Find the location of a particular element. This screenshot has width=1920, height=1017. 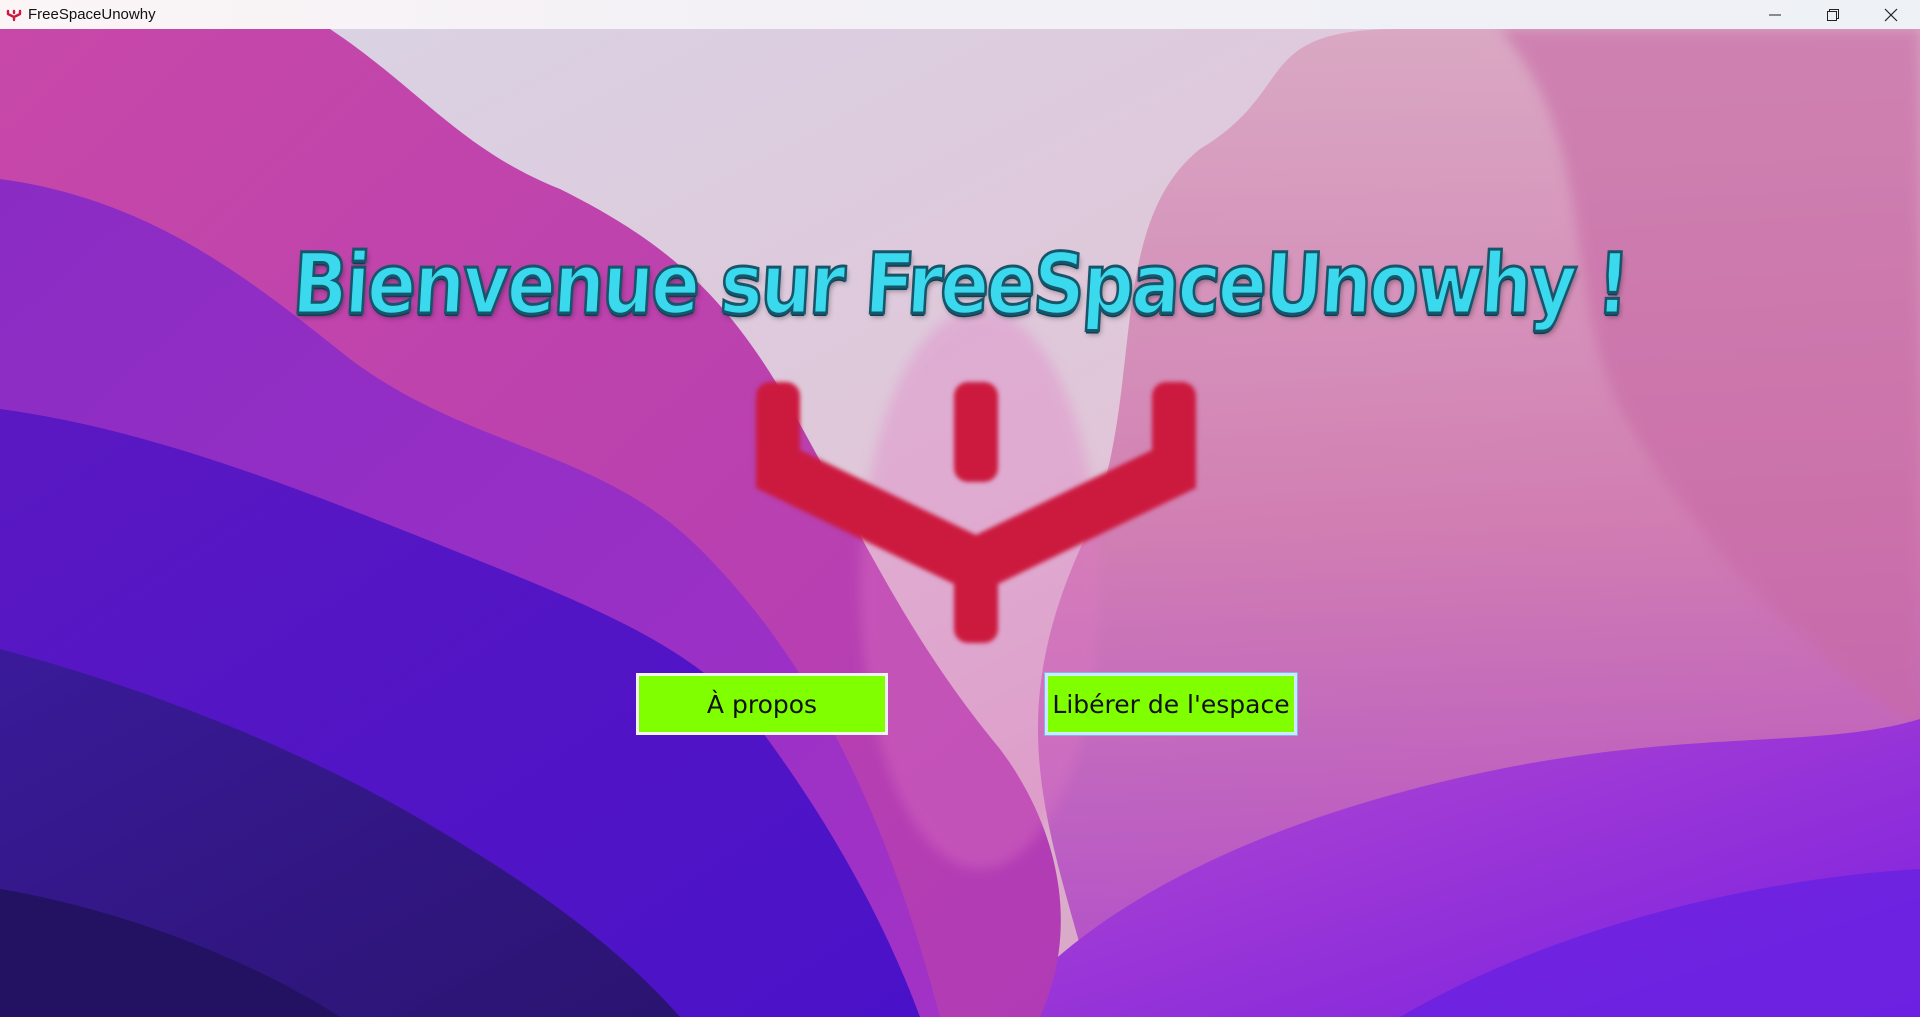

restore-button is located at coordinates (1833, 14).